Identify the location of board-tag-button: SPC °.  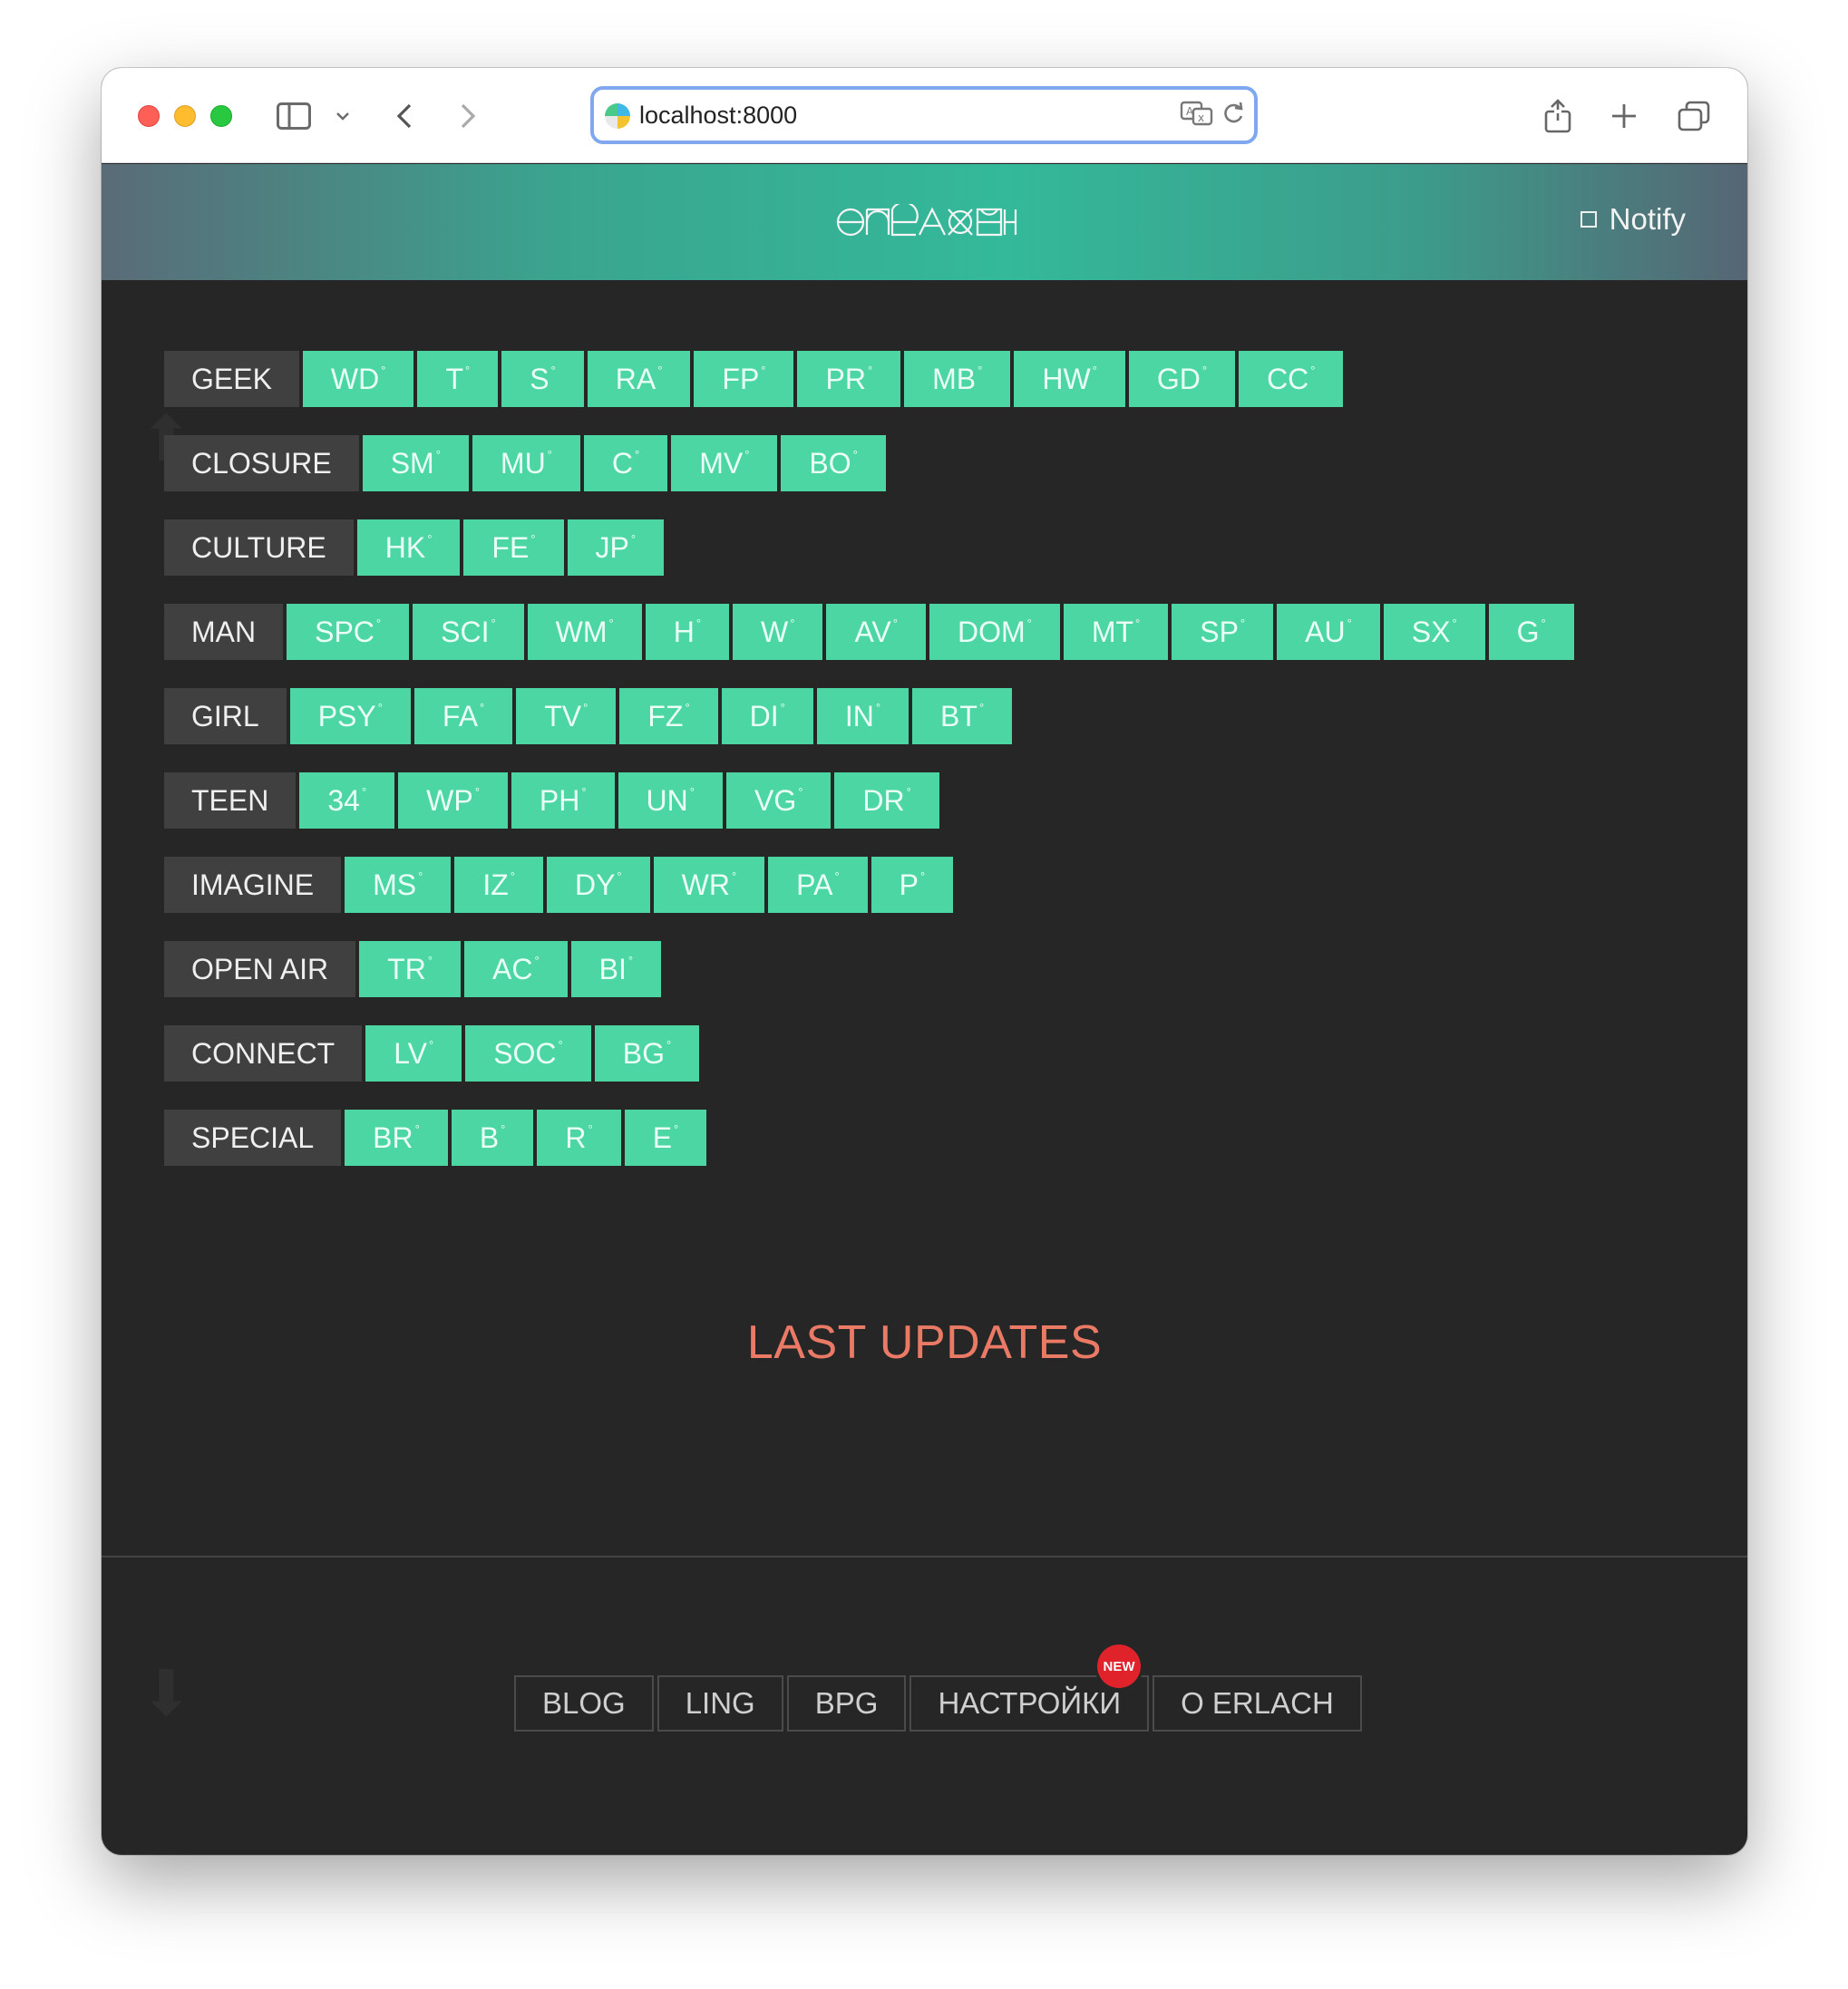
(349, 632).